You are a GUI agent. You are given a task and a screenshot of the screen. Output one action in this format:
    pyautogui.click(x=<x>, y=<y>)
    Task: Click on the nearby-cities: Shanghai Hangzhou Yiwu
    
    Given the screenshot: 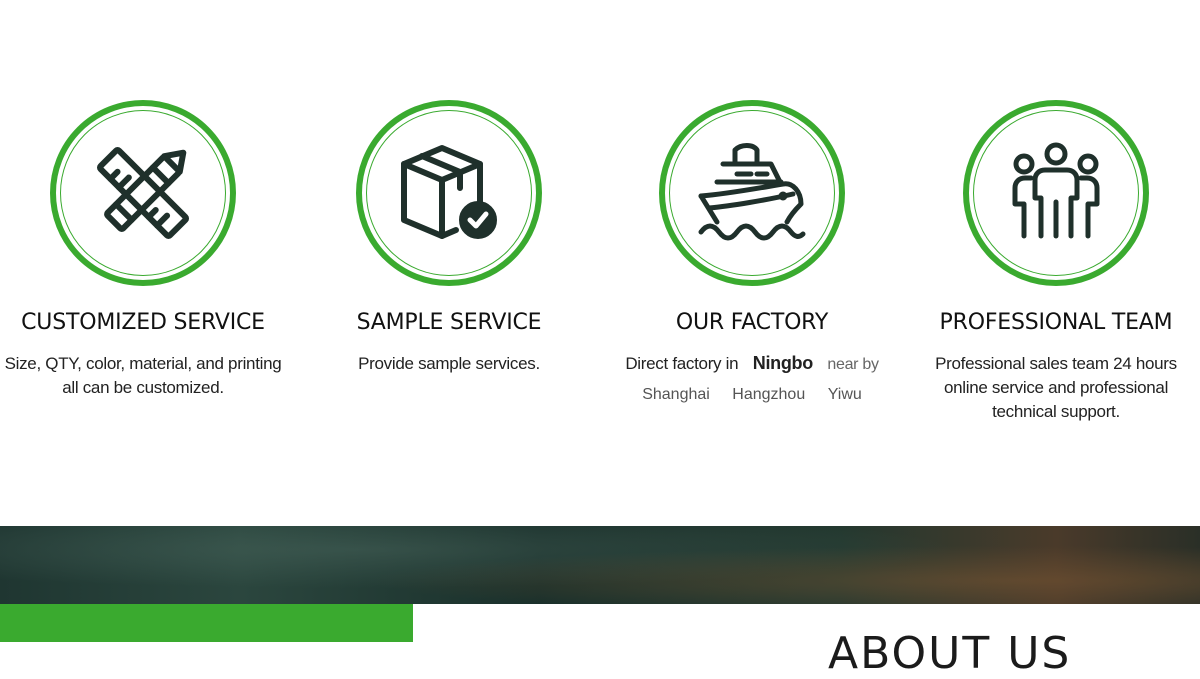 What is the action you would take?
    pyautogui.click(x=752, y=395)
    